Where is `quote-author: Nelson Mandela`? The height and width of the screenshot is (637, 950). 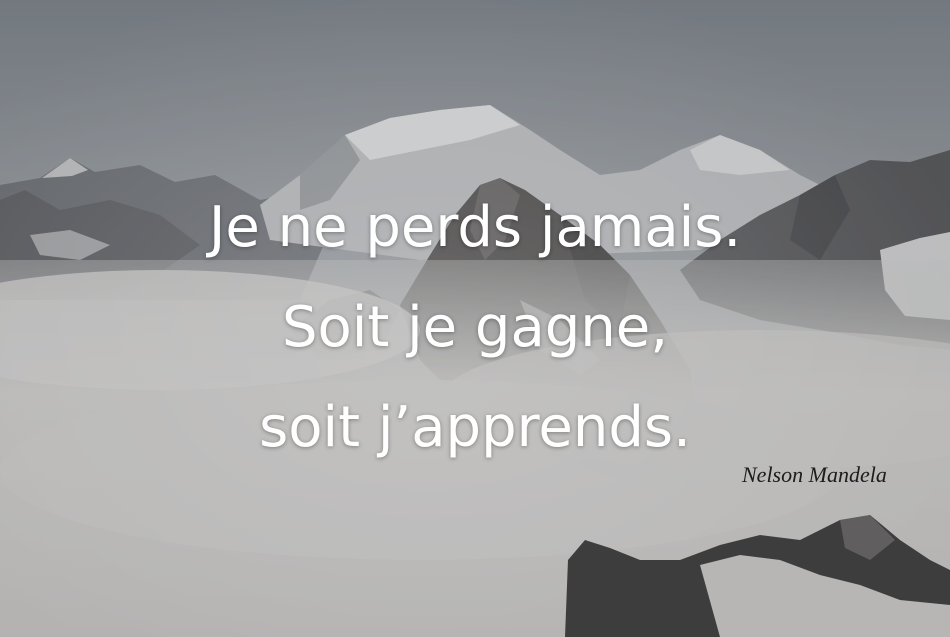
quote-author: Nelson Mandela is located at coordinates (814, 474).